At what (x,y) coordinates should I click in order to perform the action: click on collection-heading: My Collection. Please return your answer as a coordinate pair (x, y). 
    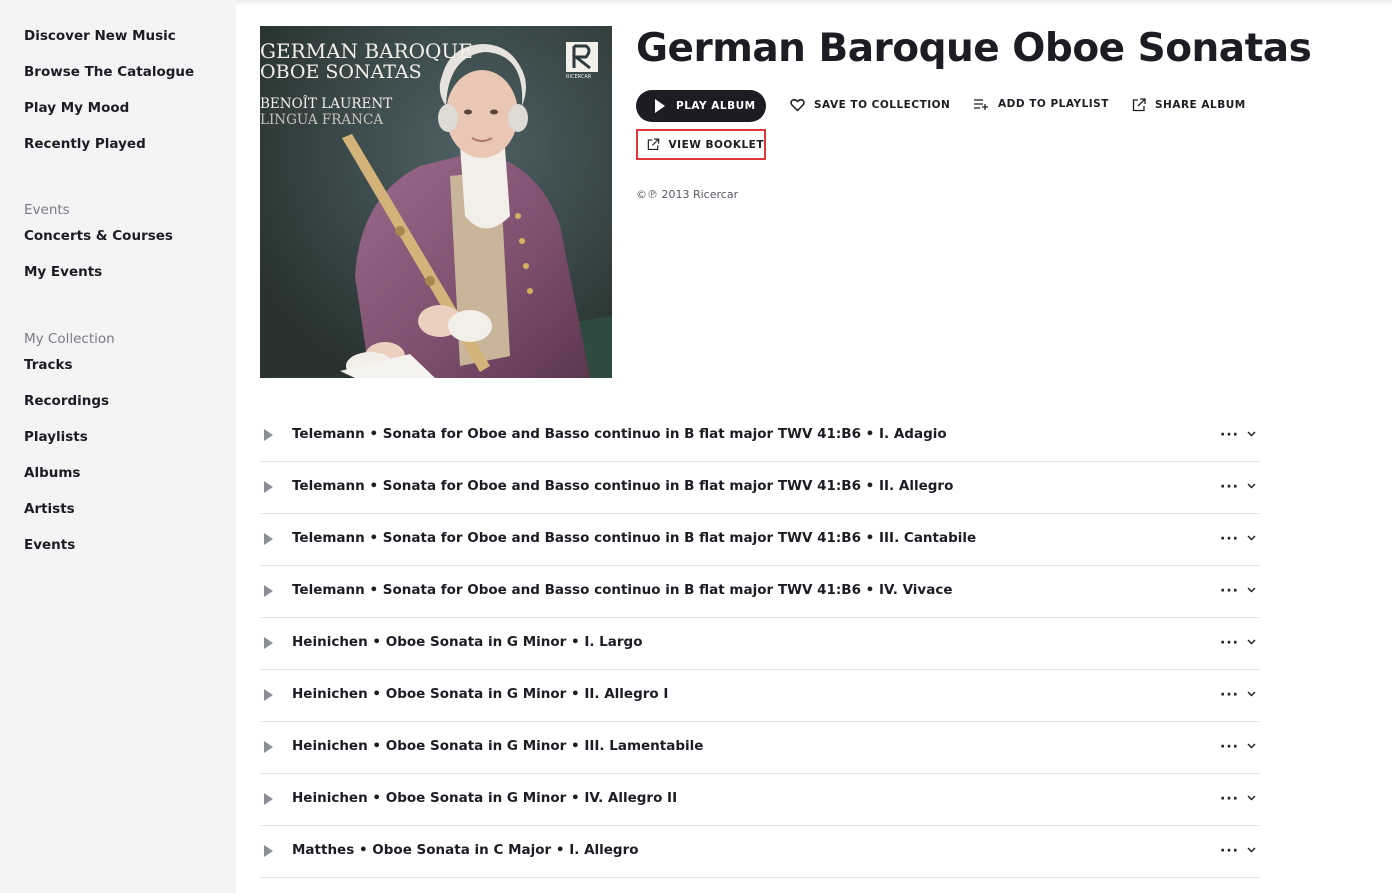
    Looking at the image, I should click on (69, 339).